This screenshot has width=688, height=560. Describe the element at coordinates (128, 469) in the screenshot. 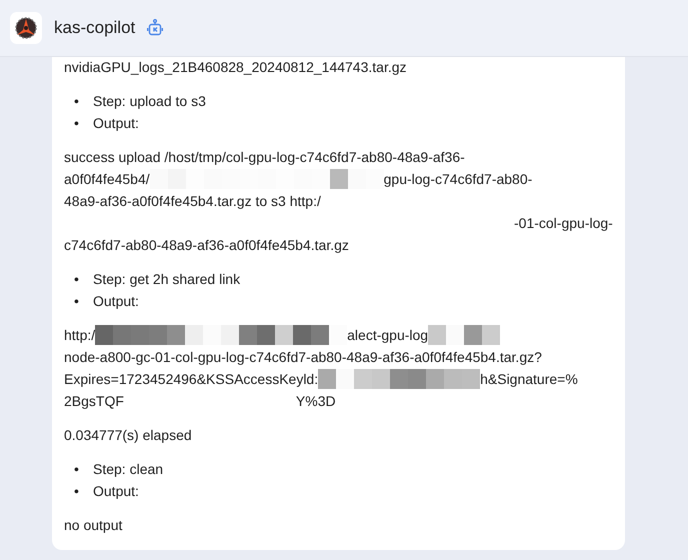

I see `list-item: Step: clean` at that location.